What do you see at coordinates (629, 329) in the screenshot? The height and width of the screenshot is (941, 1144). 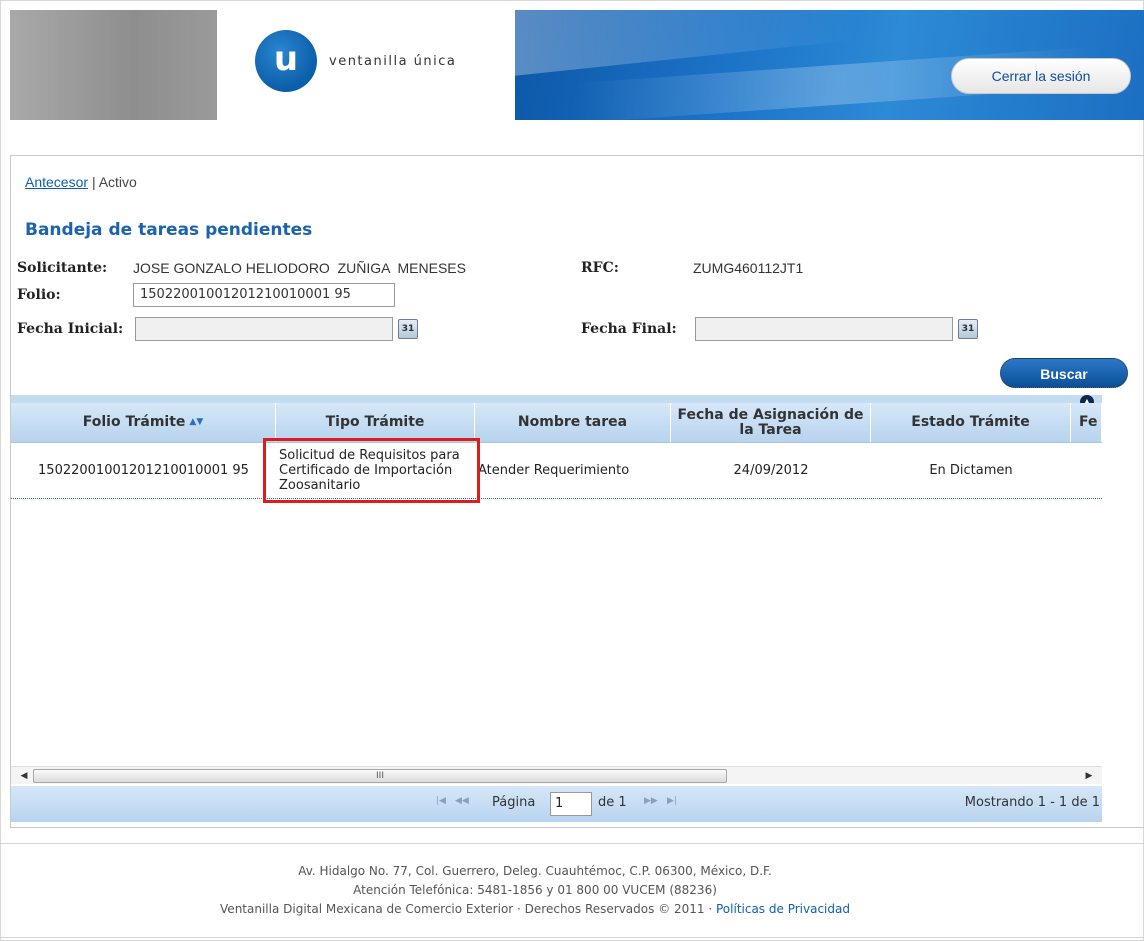 I see `fecha-final-label: Fecha Final:` at bounding box center [629, 329].